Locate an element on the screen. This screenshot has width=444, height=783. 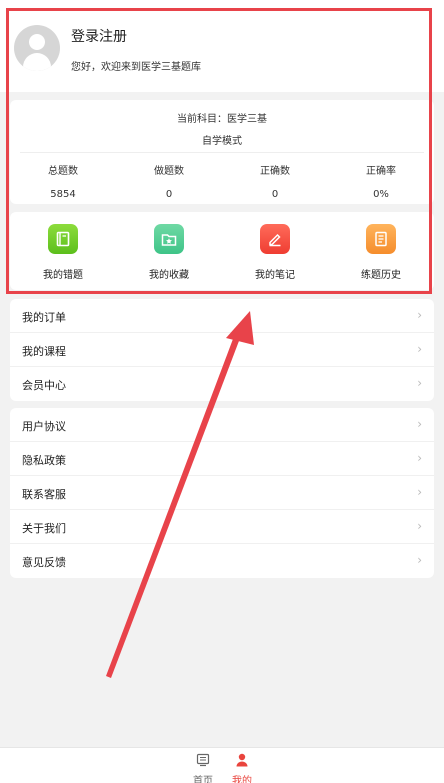
stat-label: 正确数 is located at coordinates (275, 171).